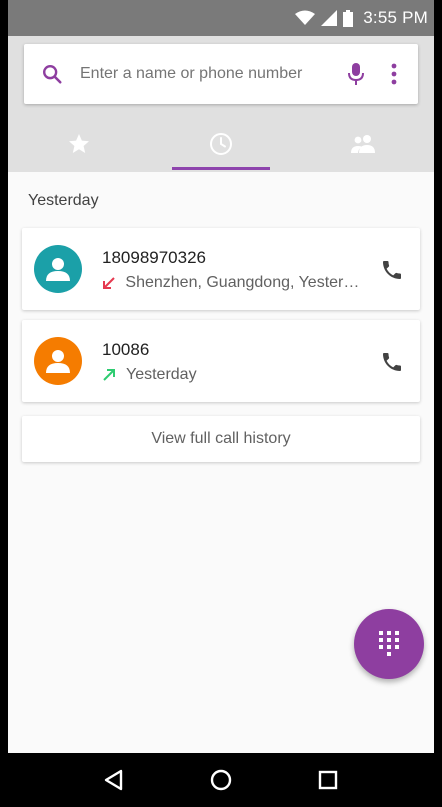 The height and width of the screenshot is (807, 442). What do you see at coordinates (4, 403) in the screenshot?
I see `device-frame-left` at bounding box center [4, 403].